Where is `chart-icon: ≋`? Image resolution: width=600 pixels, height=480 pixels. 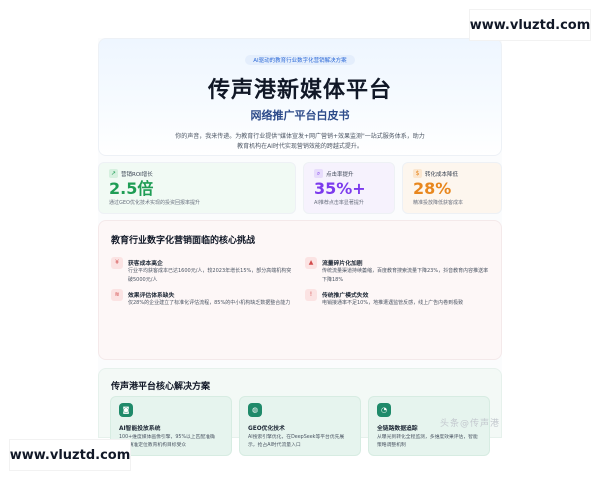 chart-icon: ≋ is located at coordinates (117, 295).